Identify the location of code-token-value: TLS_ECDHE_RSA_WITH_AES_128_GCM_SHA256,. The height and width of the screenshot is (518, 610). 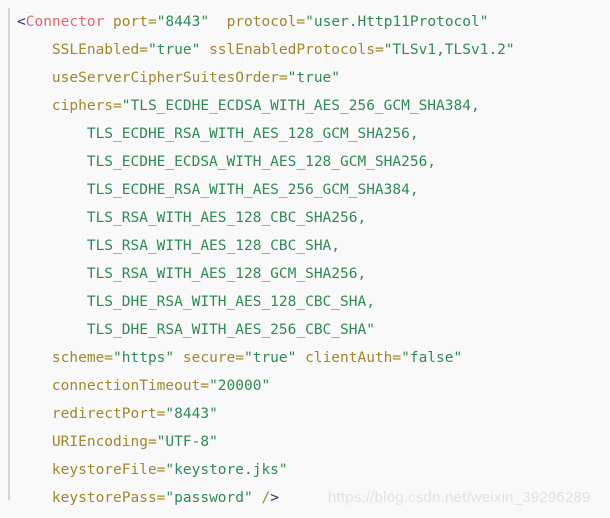
(252, 134).